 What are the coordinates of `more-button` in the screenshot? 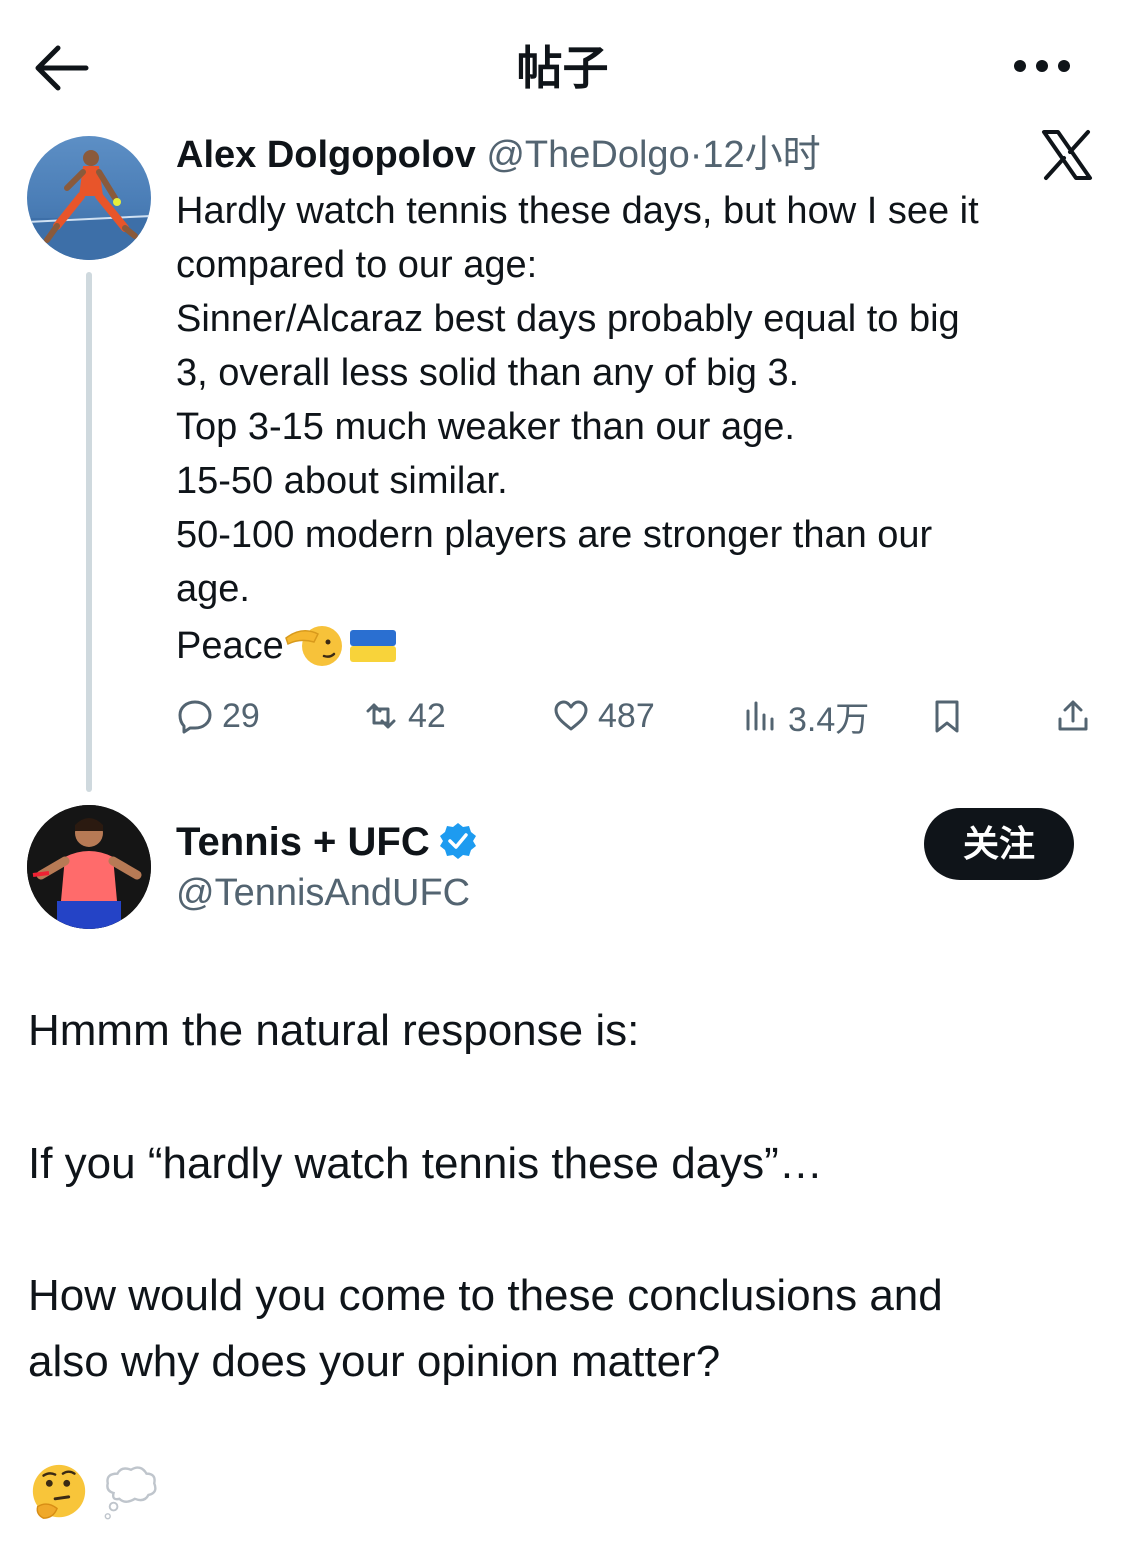 It's located at (1042, 68).